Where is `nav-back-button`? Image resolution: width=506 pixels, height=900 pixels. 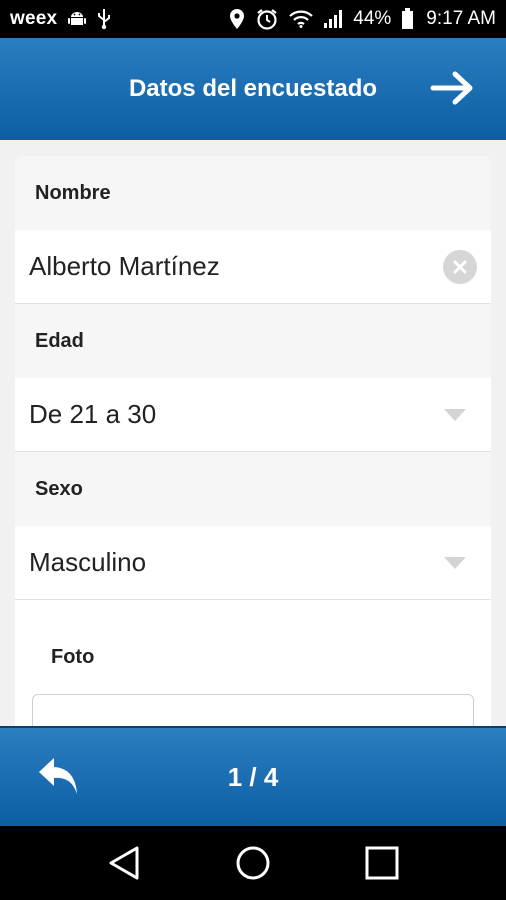
nav-back-button is located at coordinates (124, 863).